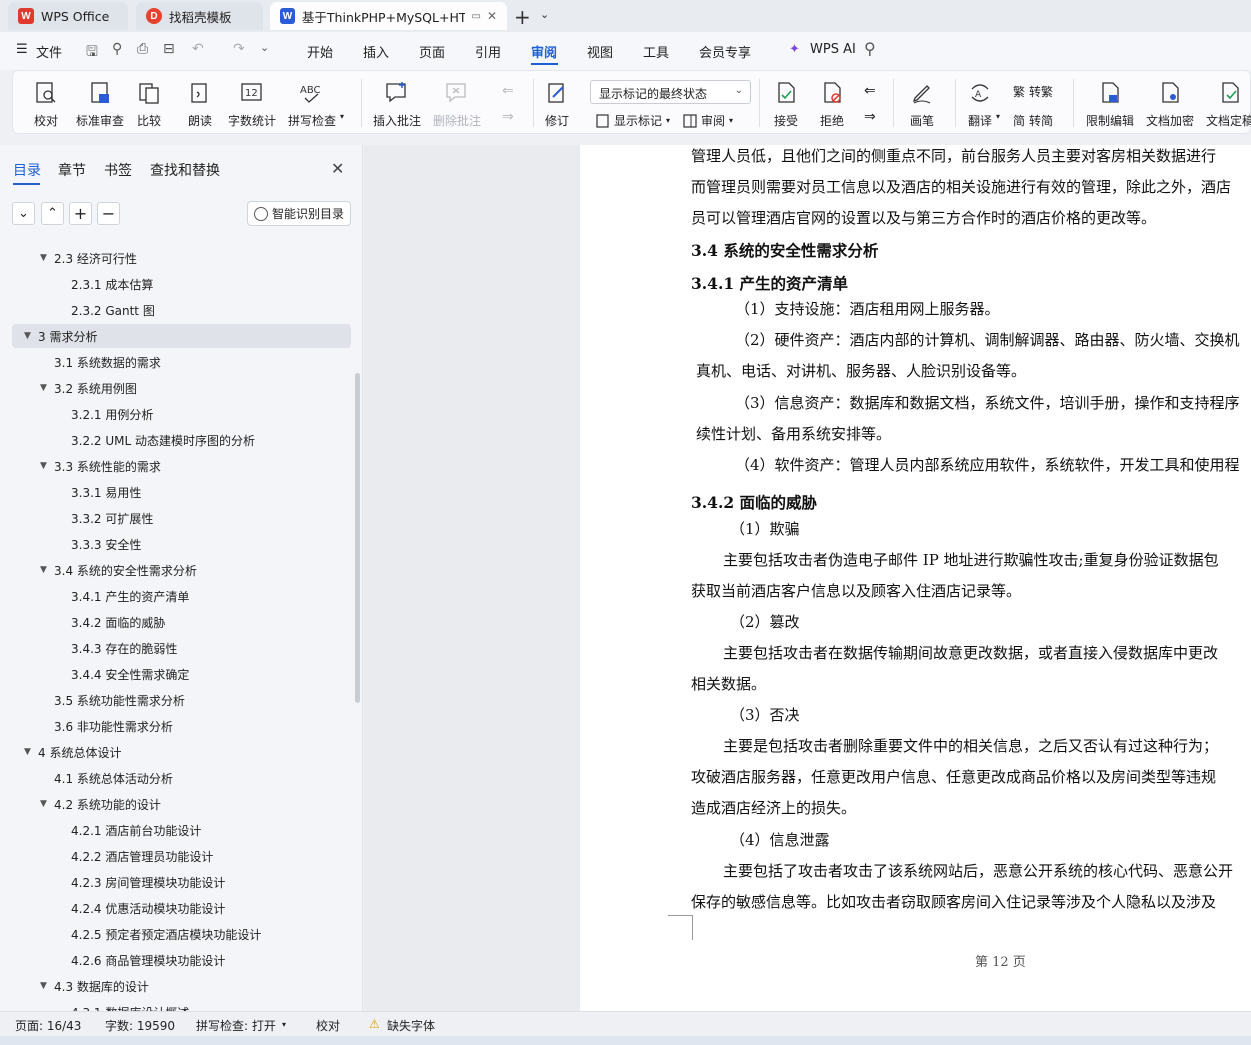 This screenshot has height=1045, width=1251. What do you see at coordinates (980, 104) in the screenshot?
I see `translate-button: A 翻译` at bounding box center [980, 104].